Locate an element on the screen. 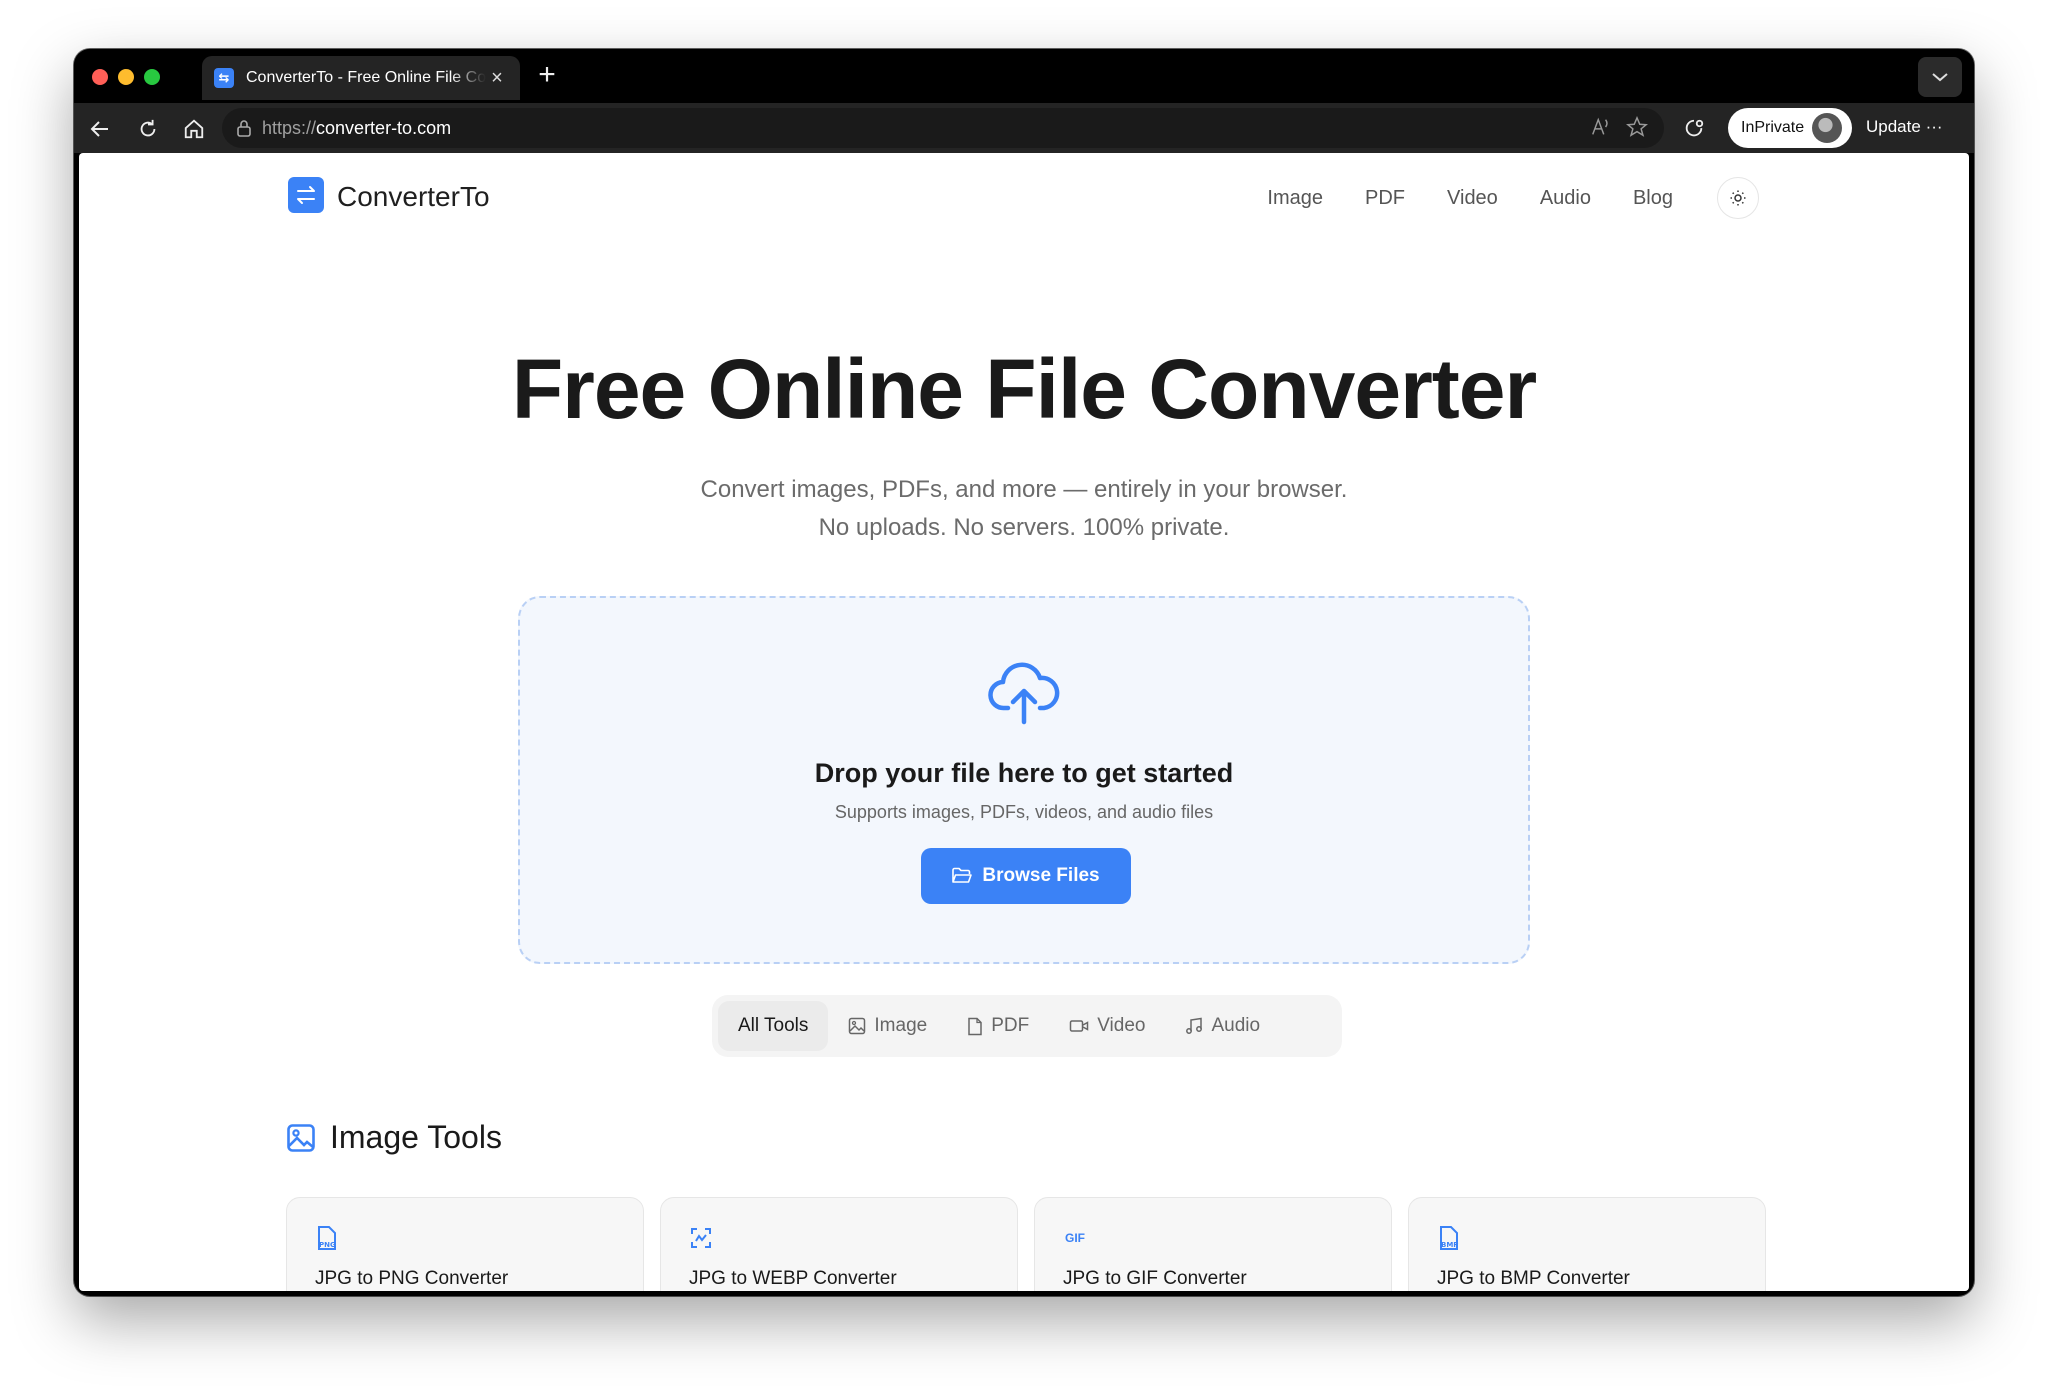 The height and width of the screenshot is (1393, 2048). filter-tab-pdf: PDF is located at coordinates (998, 1026).